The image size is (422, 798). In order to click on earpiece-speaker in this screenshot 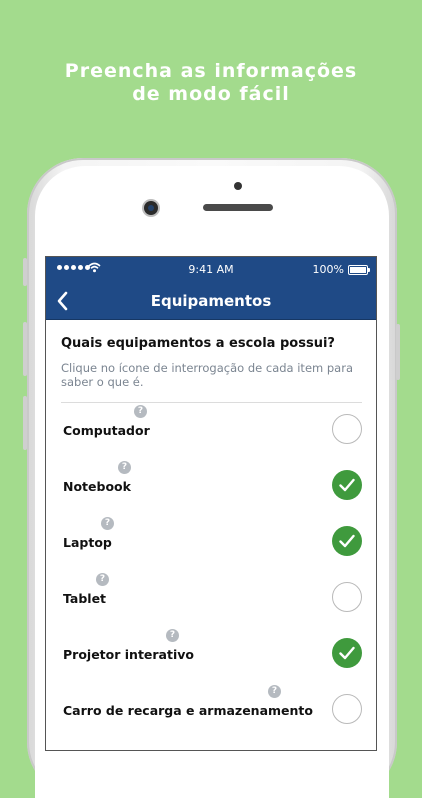, I will do `click(238, 207)`.